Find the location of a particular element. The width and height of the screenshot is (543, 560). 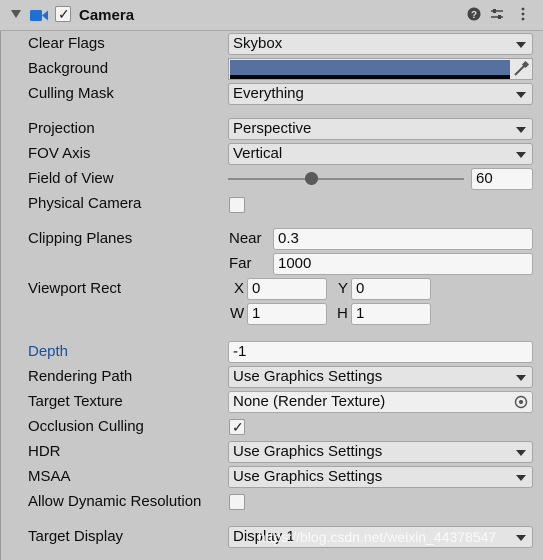

foldout-arrow-icon is located at coordinates (16, 14).